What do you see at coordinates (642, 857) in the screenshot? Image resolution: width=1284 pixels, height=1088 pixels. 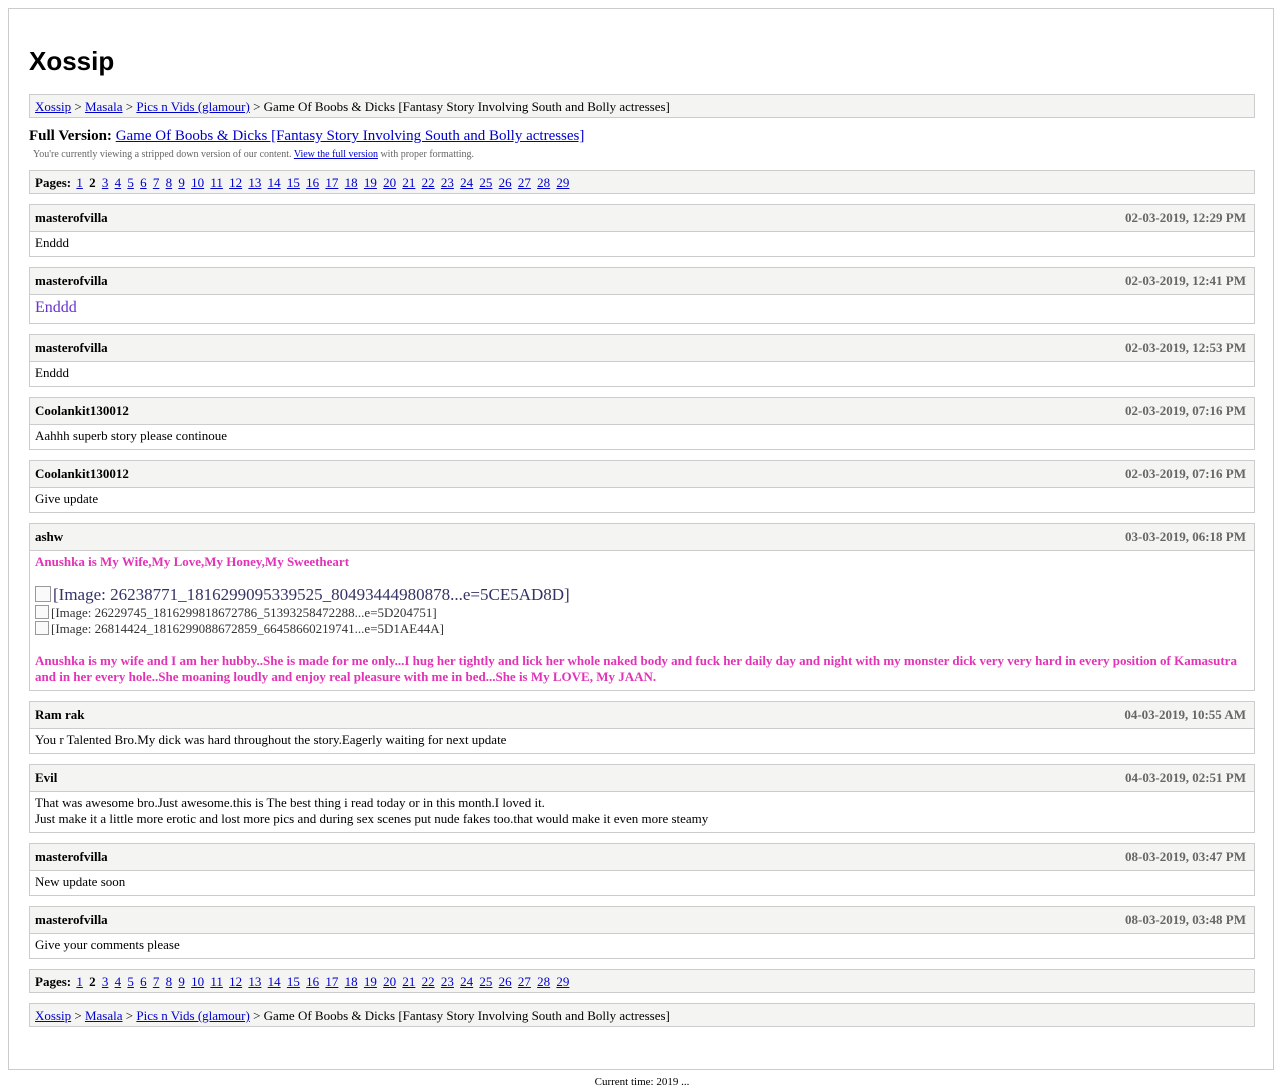 I see `post-header: masterofvilla 08-03-2019, 03:47 PM` at bounding box center [642, 857].